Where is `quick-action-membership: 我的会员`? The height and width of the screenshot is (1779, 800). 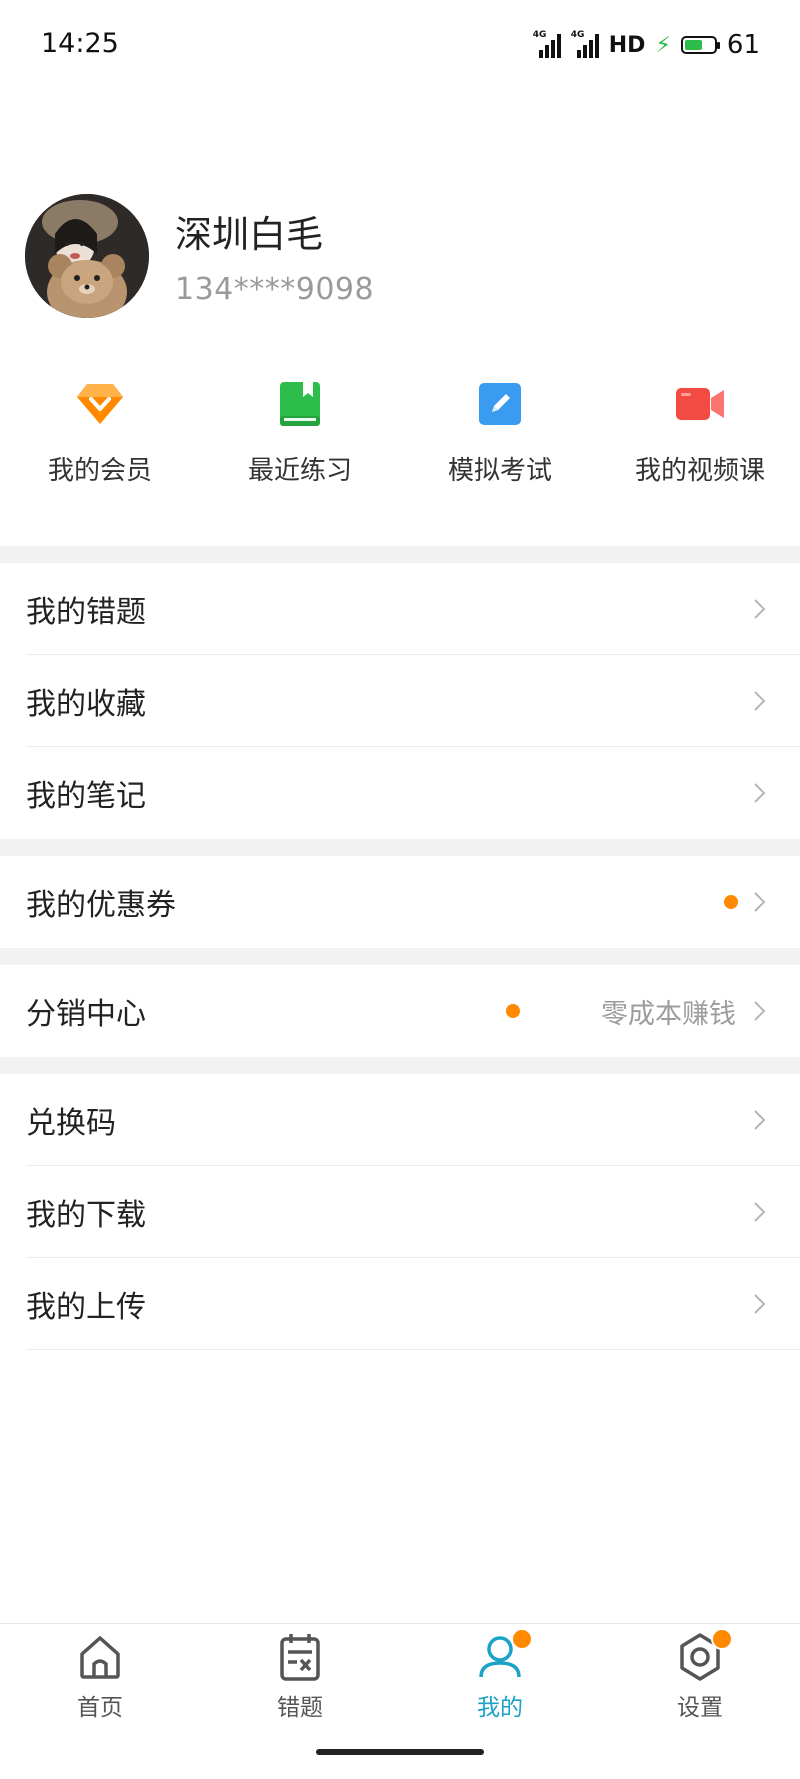 quick-action-membership: 我的会员 is located at coordinates (100, 438).